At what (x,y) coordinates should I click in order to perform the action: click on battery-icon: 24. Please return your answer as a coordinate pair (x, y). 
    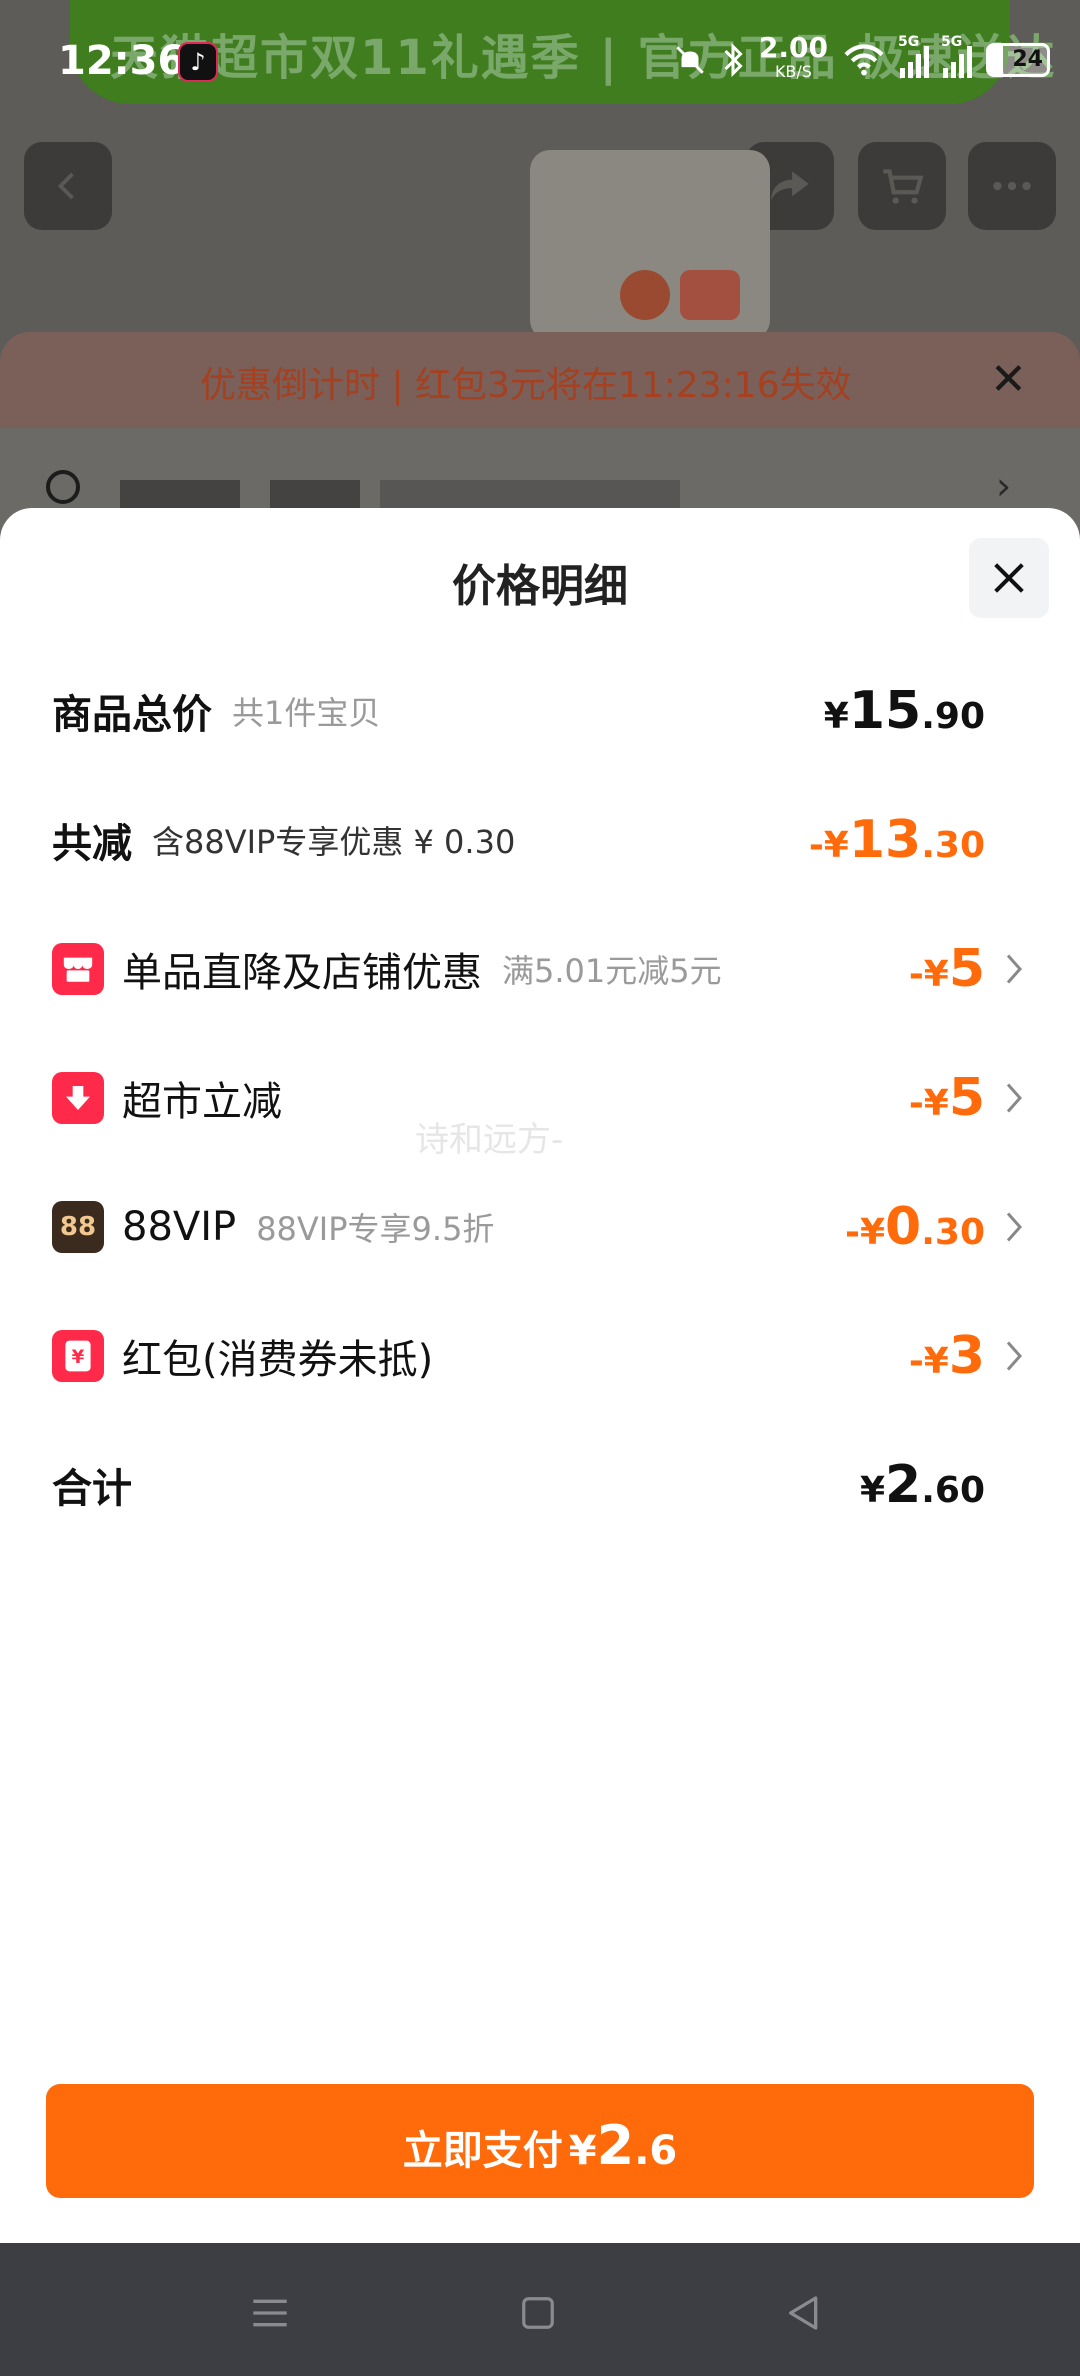
    Looking at the image, I should click on (1018, 60).